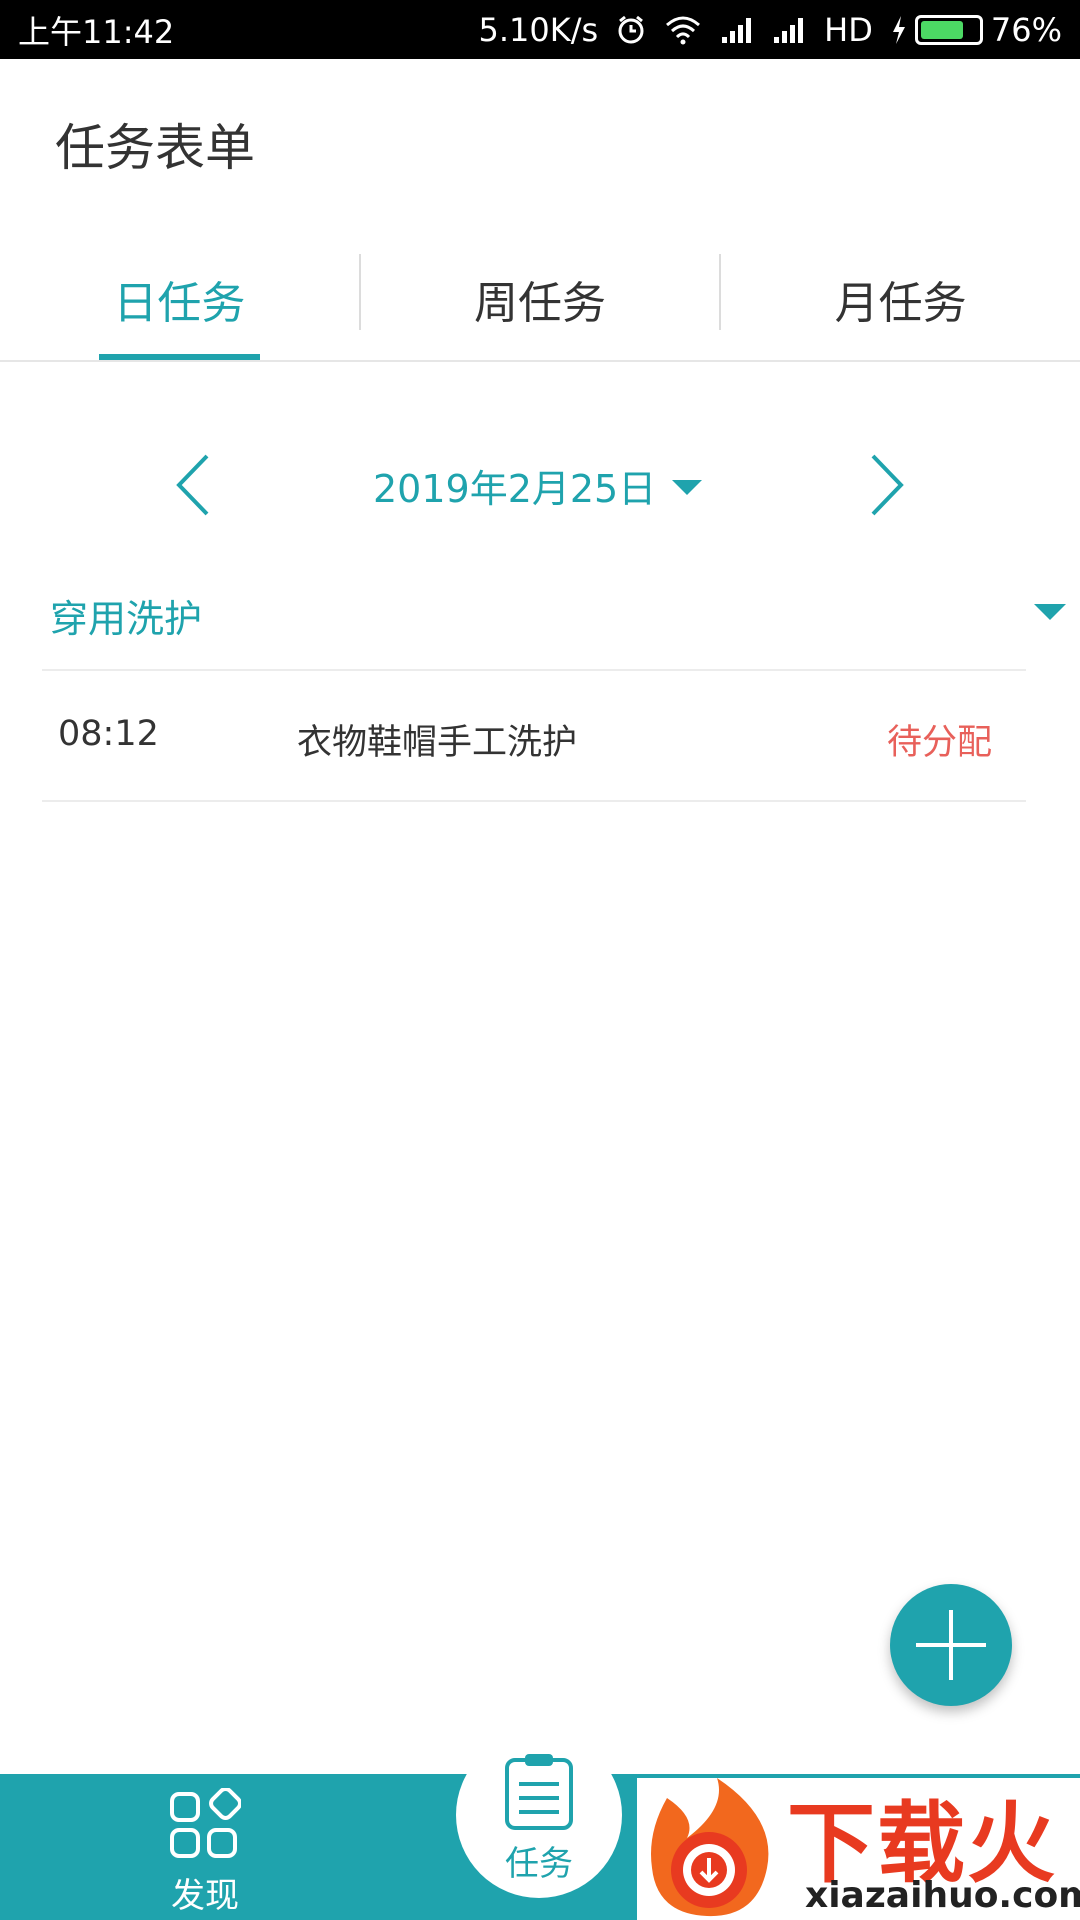 Image resolution: width=1080 pixels, height=1920 pixels. What do you see at coordinates (179, 299) in the screenshot?
I see `tab-daily: 日任务` at bounding box center [179, 299].